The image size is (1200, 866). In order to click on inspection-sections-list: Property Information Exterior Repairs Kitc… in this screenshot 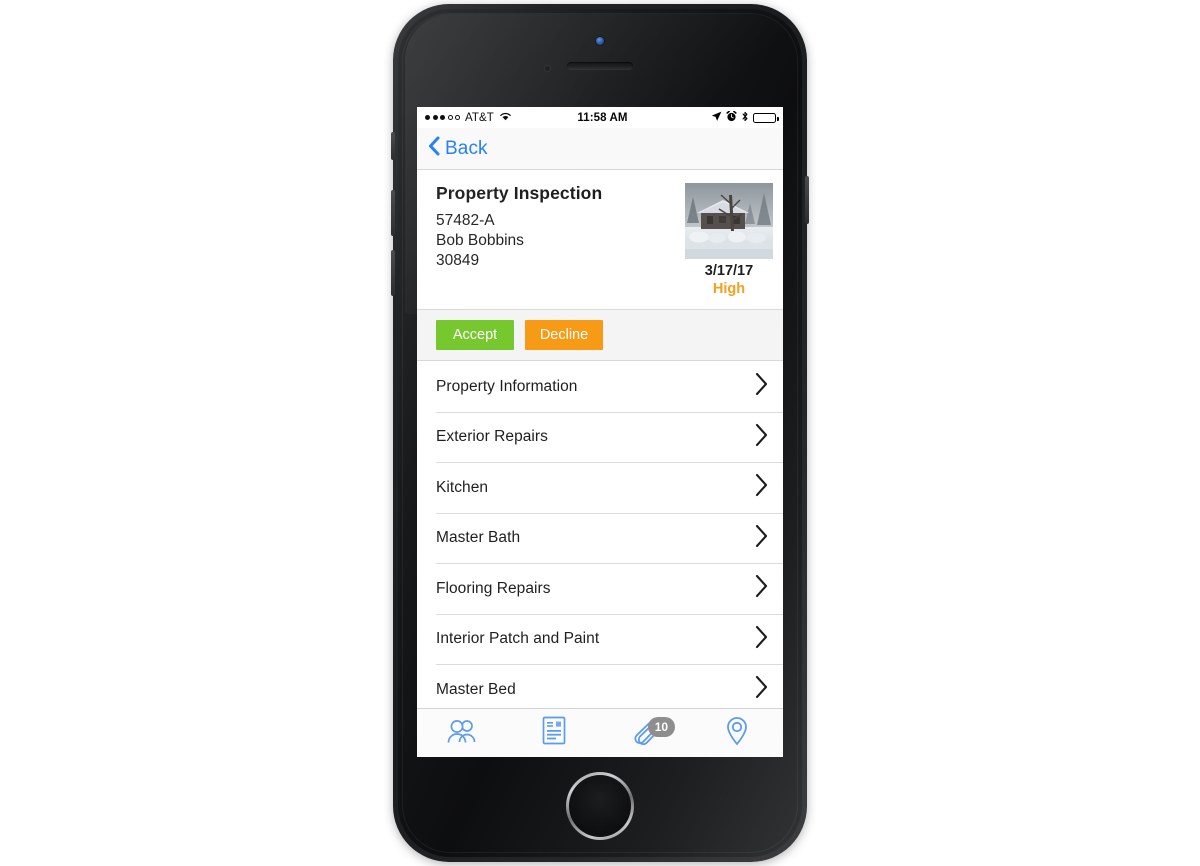, I will do `click(600, 538)`.